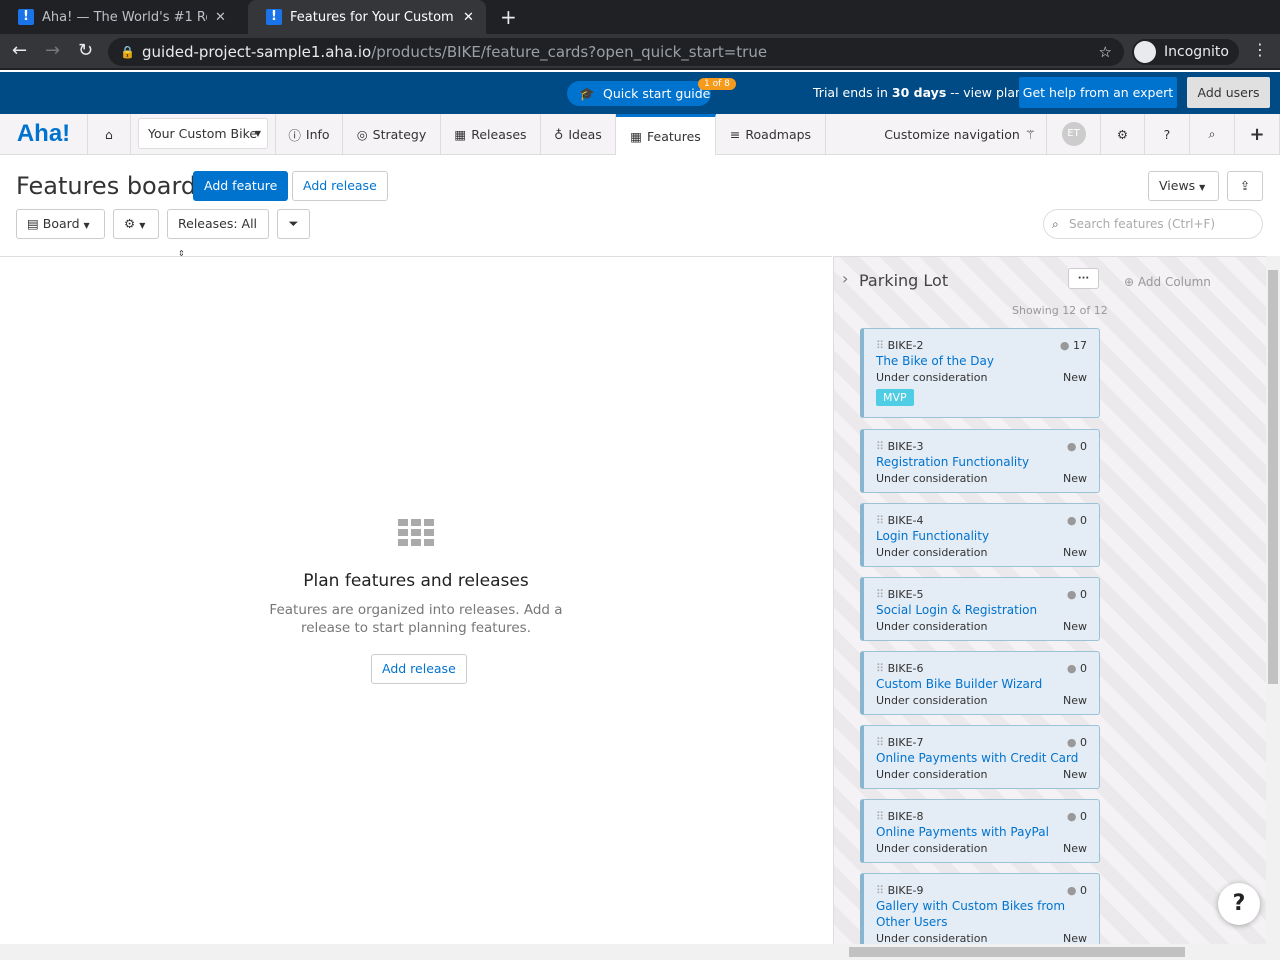 The height and width of the screenshot is (960, 1280). What do you see at coordinates (640, 952) in the screenshot?
I see `horizontal-scrollbar` at bounding box center [640, 952].